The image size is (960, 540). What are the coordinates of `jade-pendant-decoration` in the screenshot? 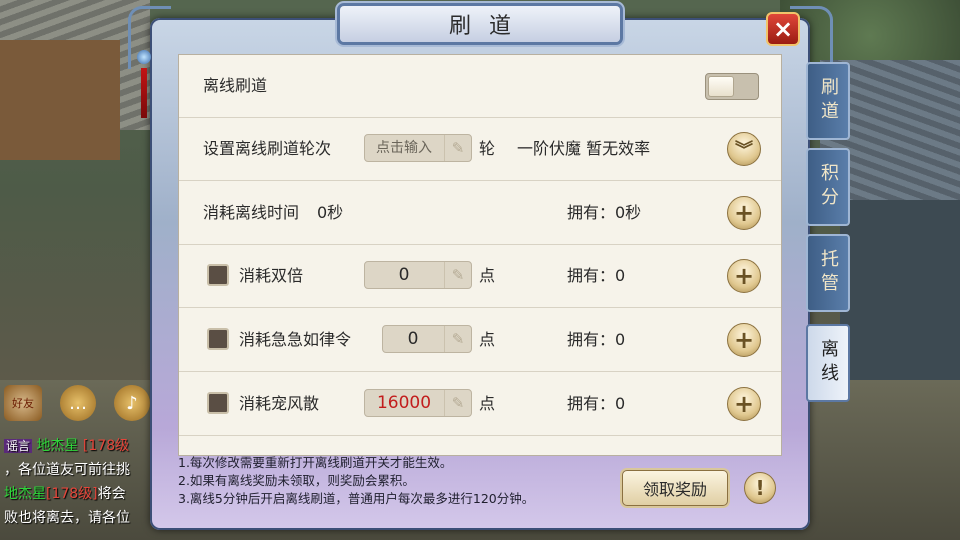 It's located at (144, 90).